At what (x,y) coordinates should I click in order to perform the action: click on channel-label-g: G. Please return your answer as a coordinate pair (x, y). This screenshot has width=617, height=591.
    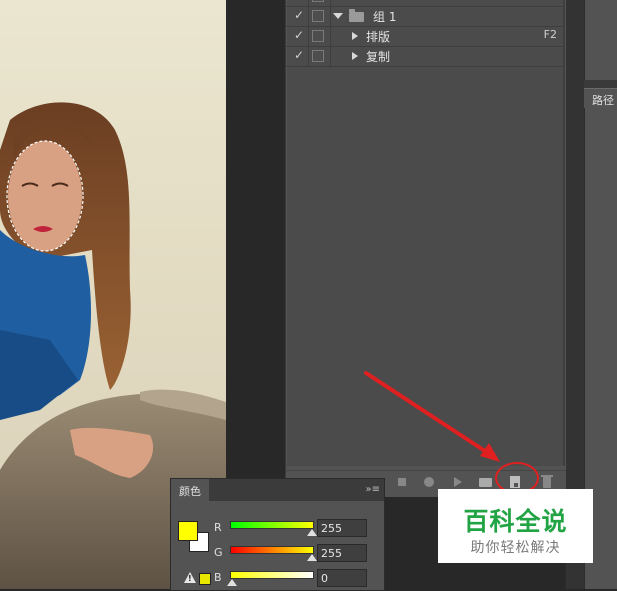
    Looking at the image, I should click on (218, 552).